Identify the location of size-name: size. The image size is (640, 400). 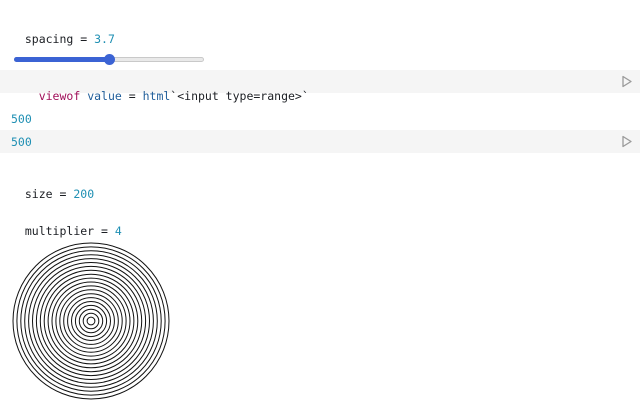
(38, 194).